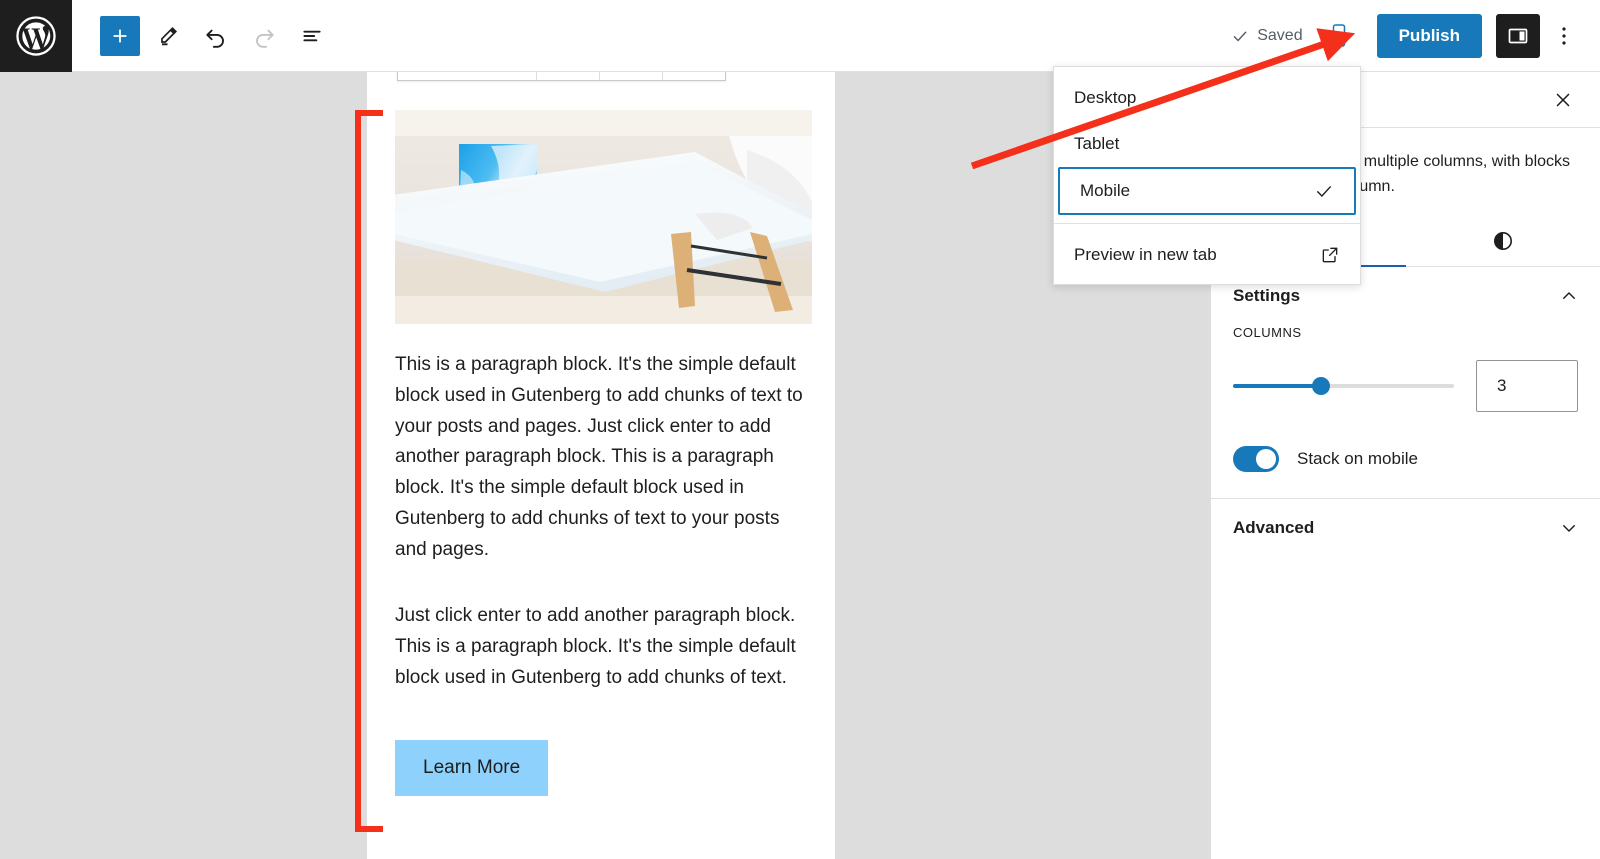  I want to click on stack-on-mobile-toggle, so click(1256, 458).